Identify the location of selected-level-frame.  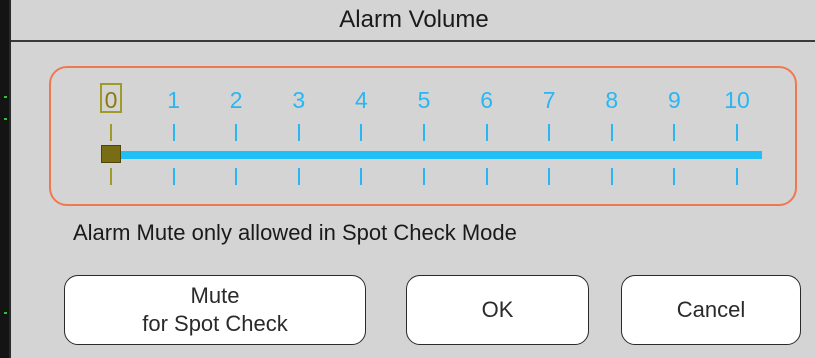
(111, 98).